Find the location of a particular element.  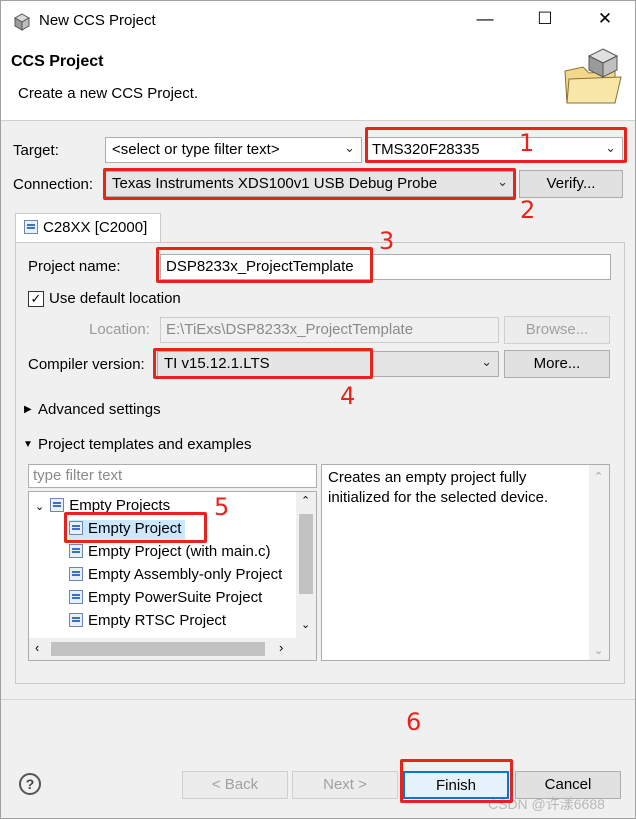

templates-toggle: Project templates and examples is located at coordinates (144, 444).